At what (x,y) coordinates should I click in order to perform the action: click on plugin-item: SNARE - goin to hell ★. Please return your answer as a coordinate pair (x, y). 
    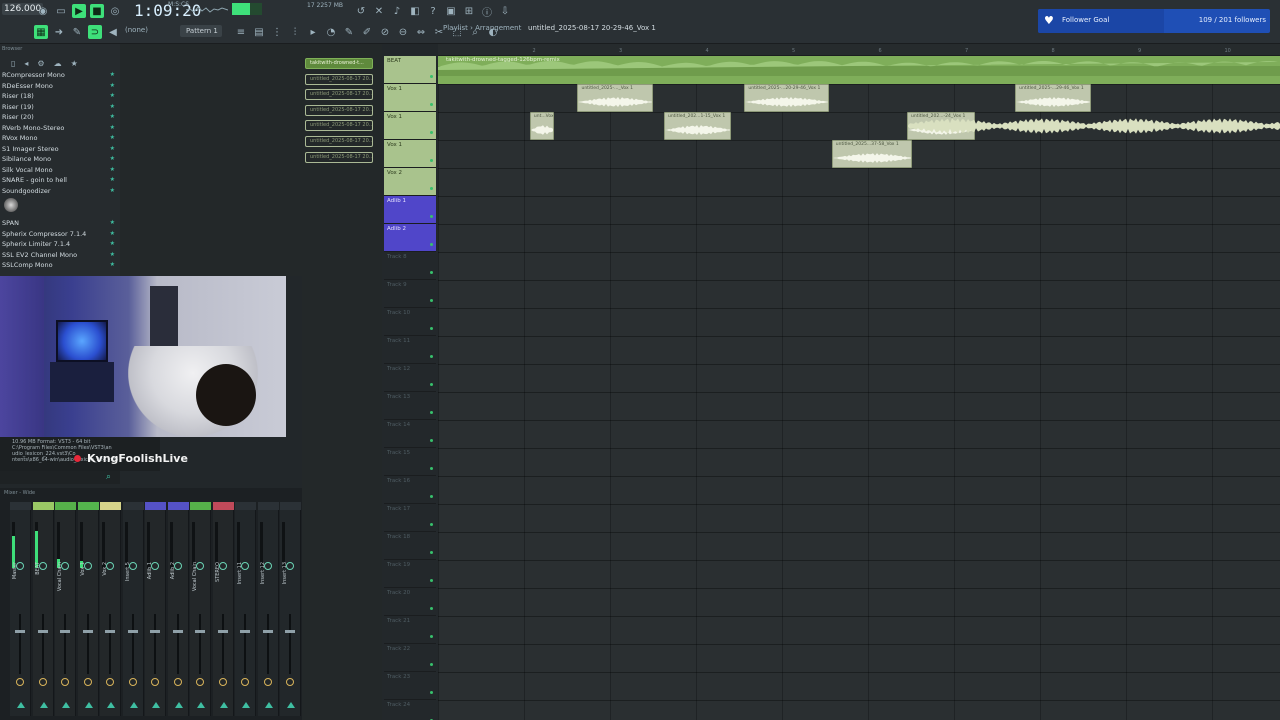
    Looking at the image, I should click on (60, 180).